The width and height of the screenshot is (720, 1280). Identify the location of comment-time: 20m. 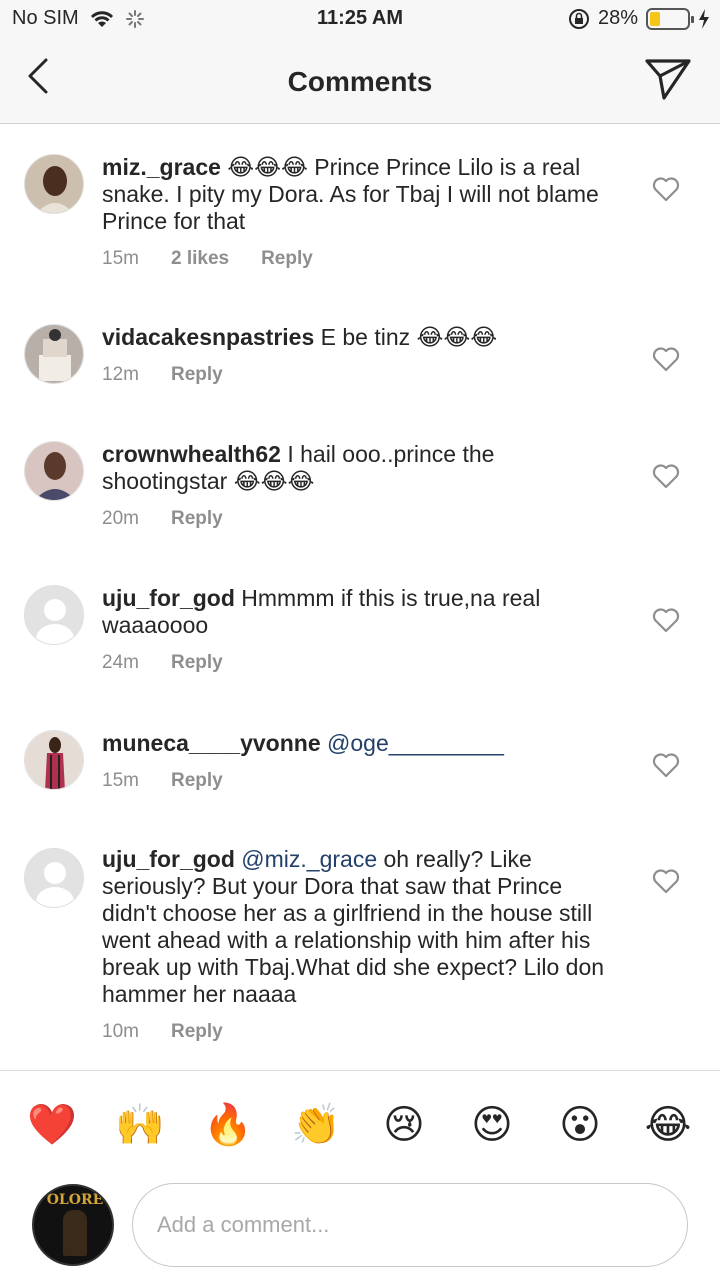
(120, 518).